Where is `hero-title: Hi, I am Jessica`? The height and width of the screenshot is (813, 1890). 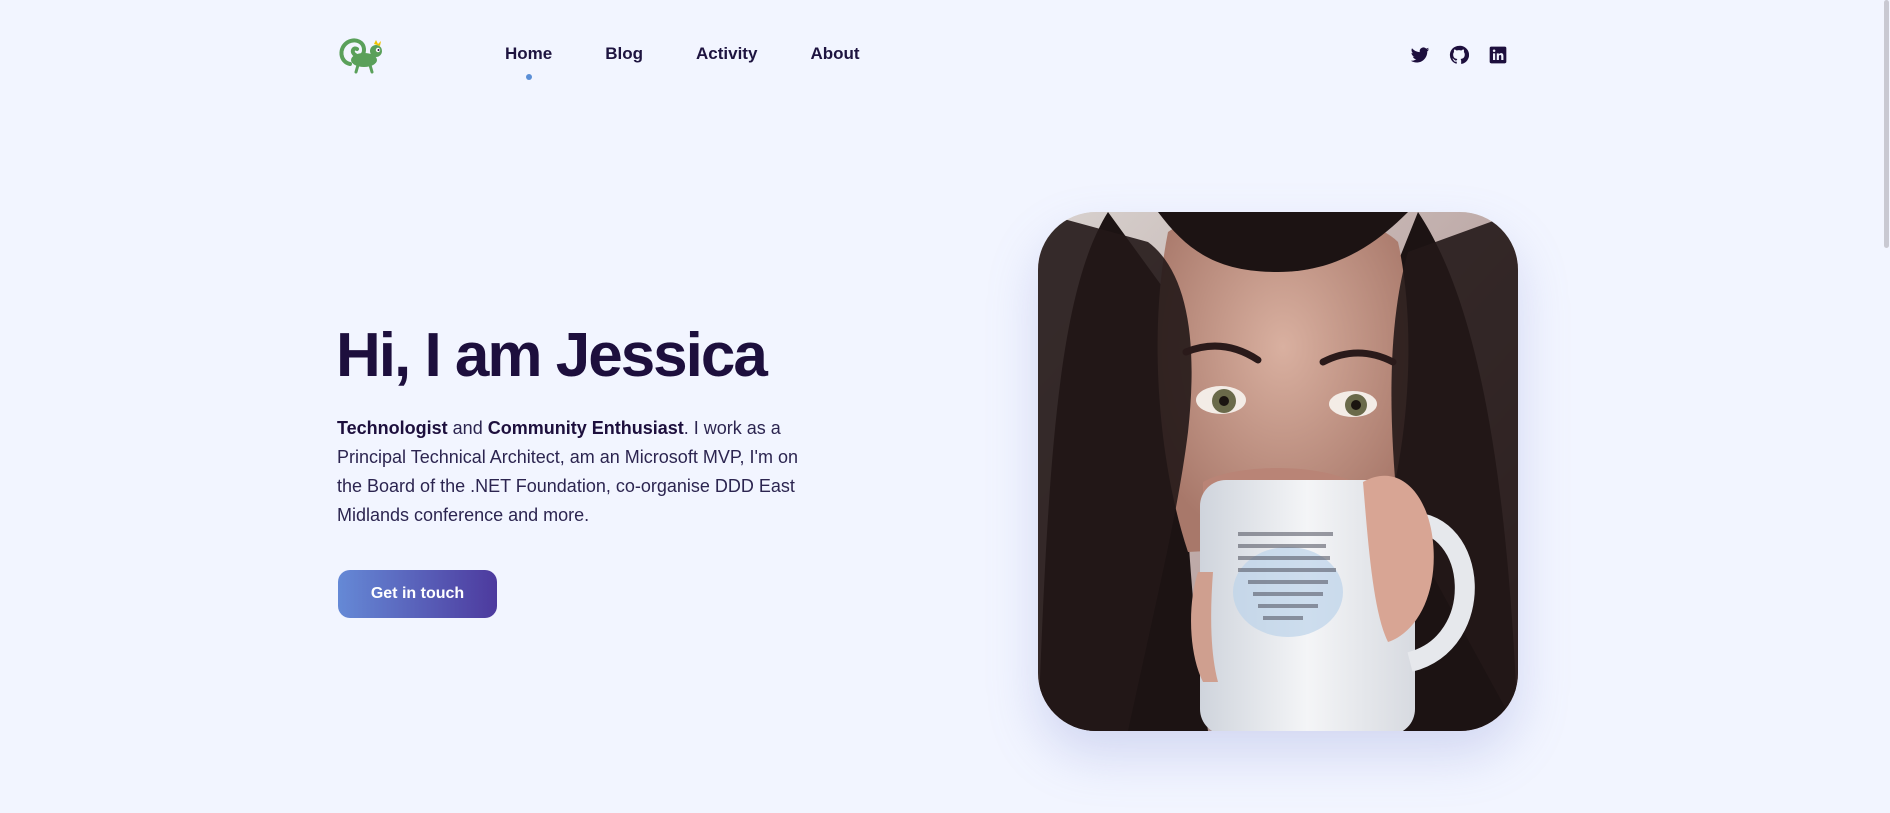 hero-title: Hi, I am Jessica is located at coordinates (552, 355).